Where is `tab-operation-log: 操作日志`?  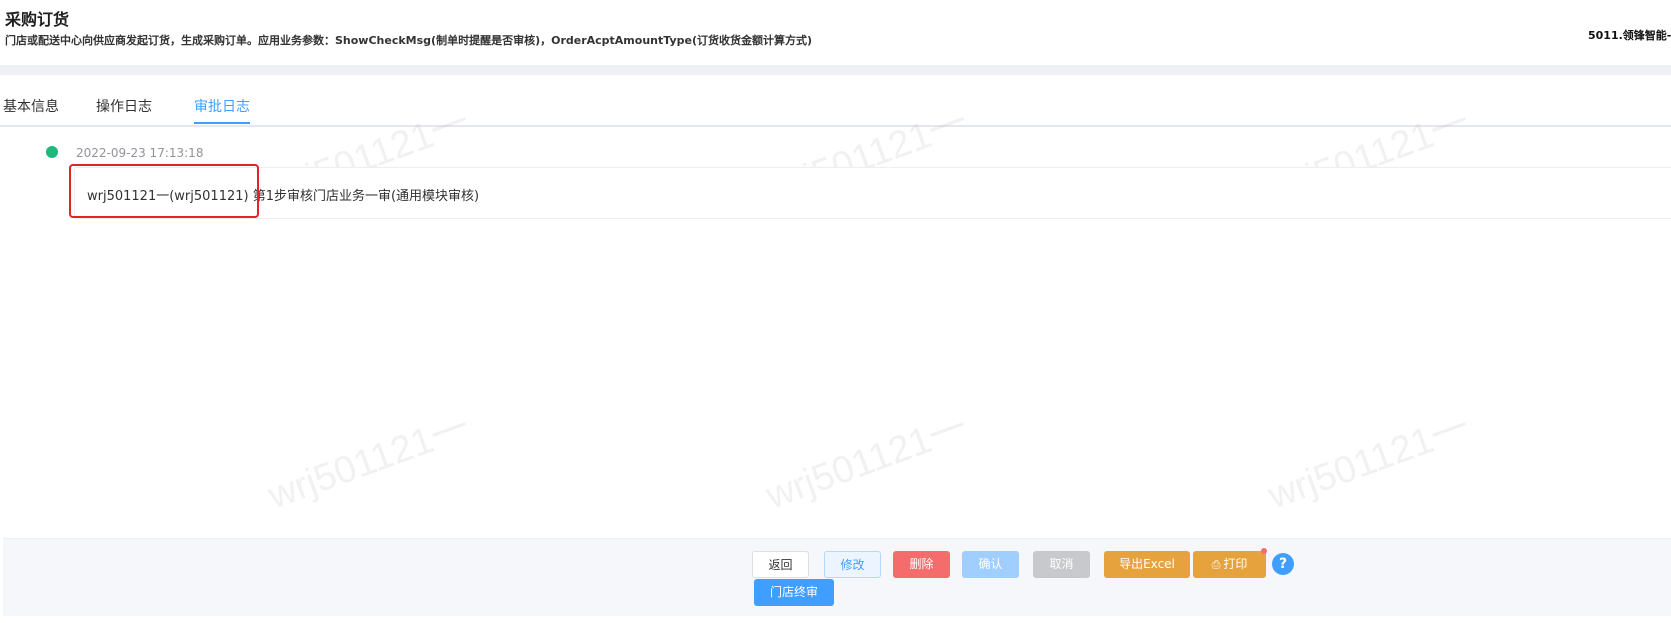
tab-operation-log: 操作日志 is located at coordinates (124, 106).